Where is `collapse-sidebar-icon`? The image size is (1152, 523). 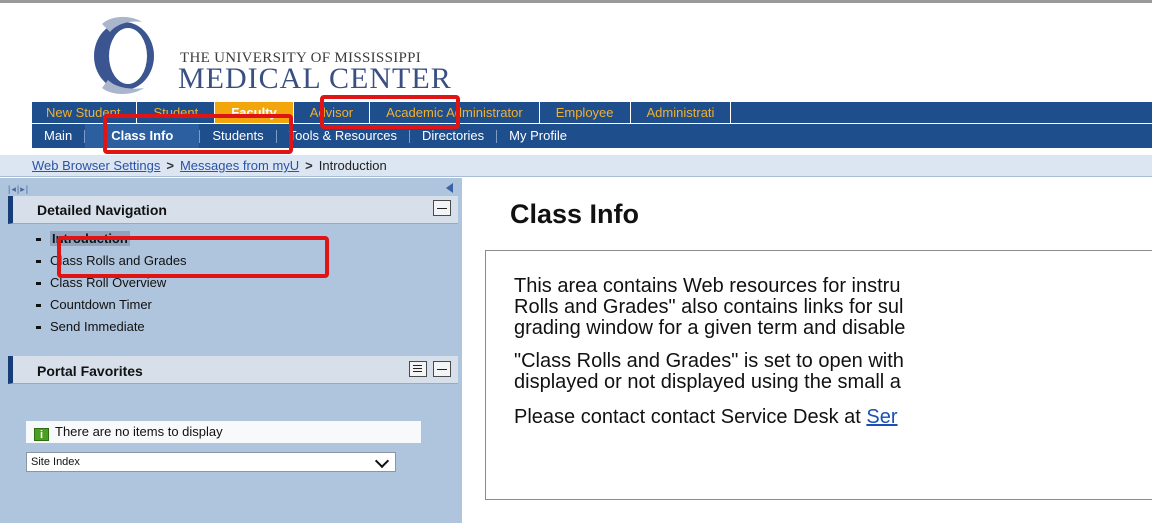 collapse-sidebar-icon is located at coordinates (449, 188).